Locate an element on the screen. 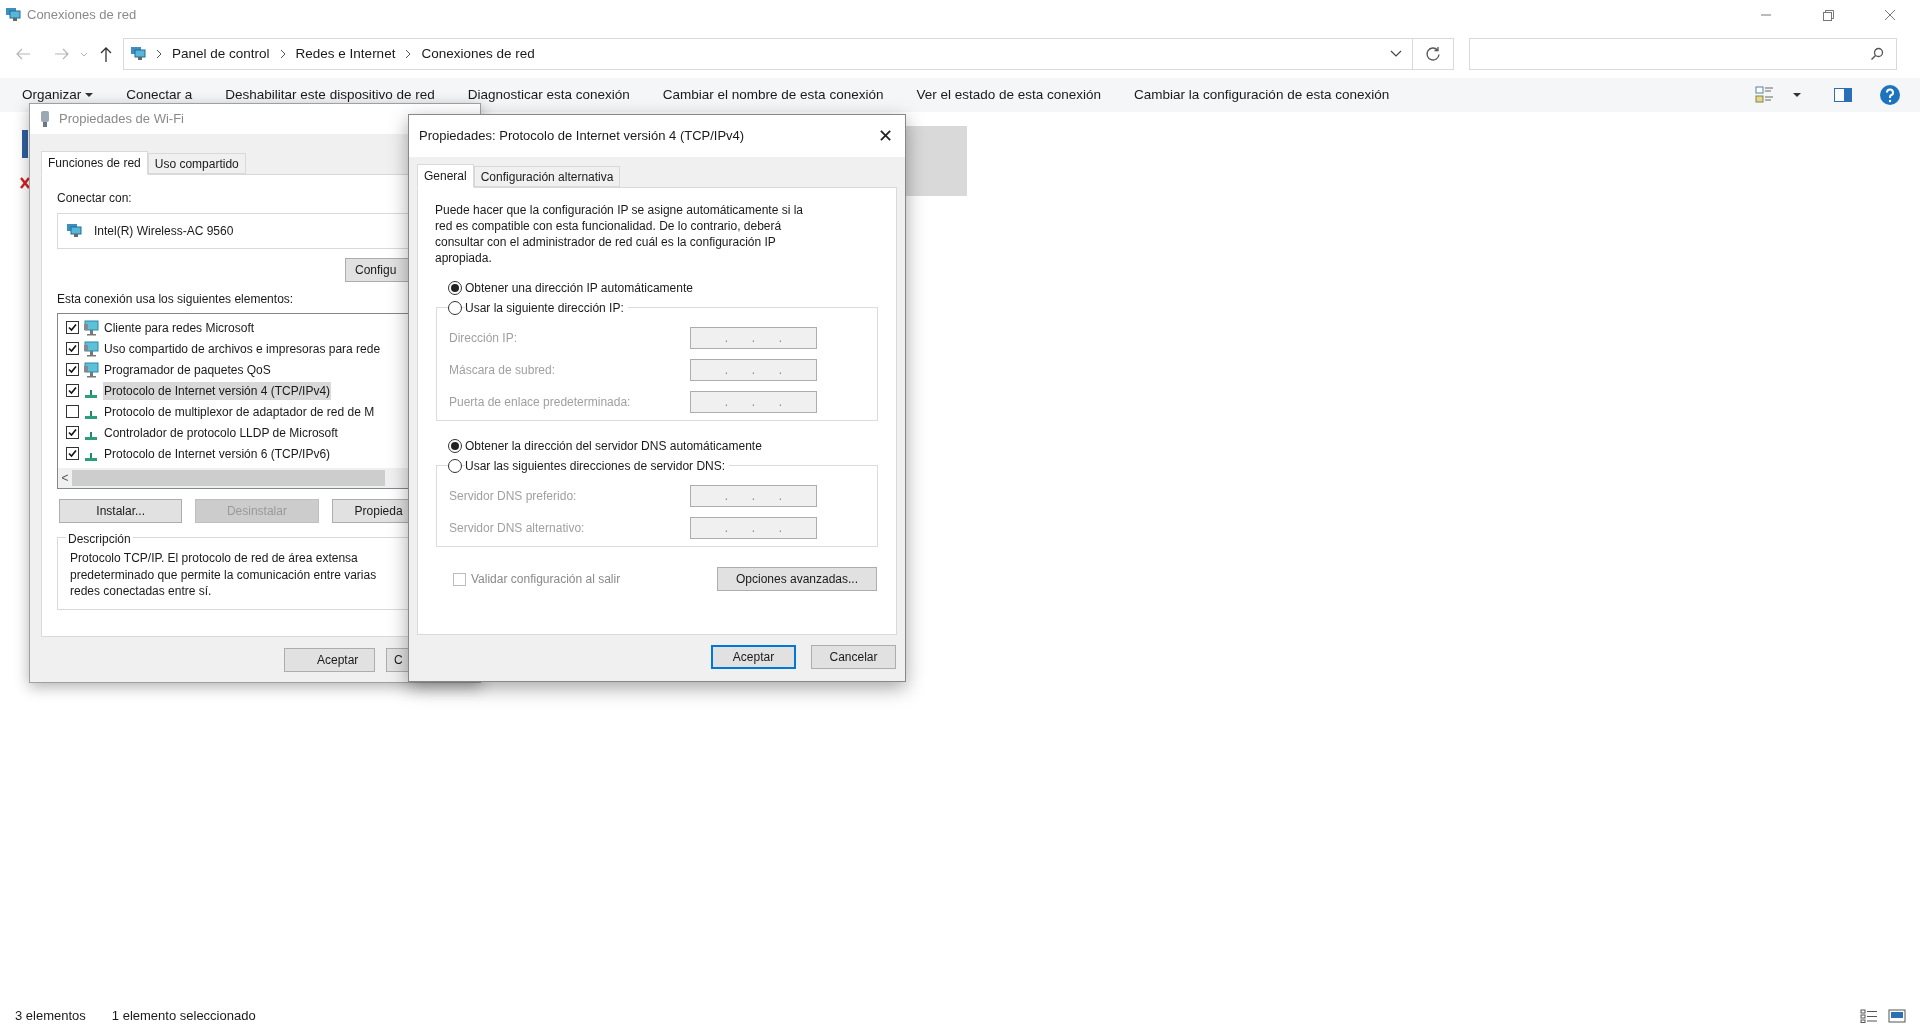 This screenshot has height=1029, width=1920. list-label: Esta conexión usa los siguientes elementos: is located at coordinates (176, 299).